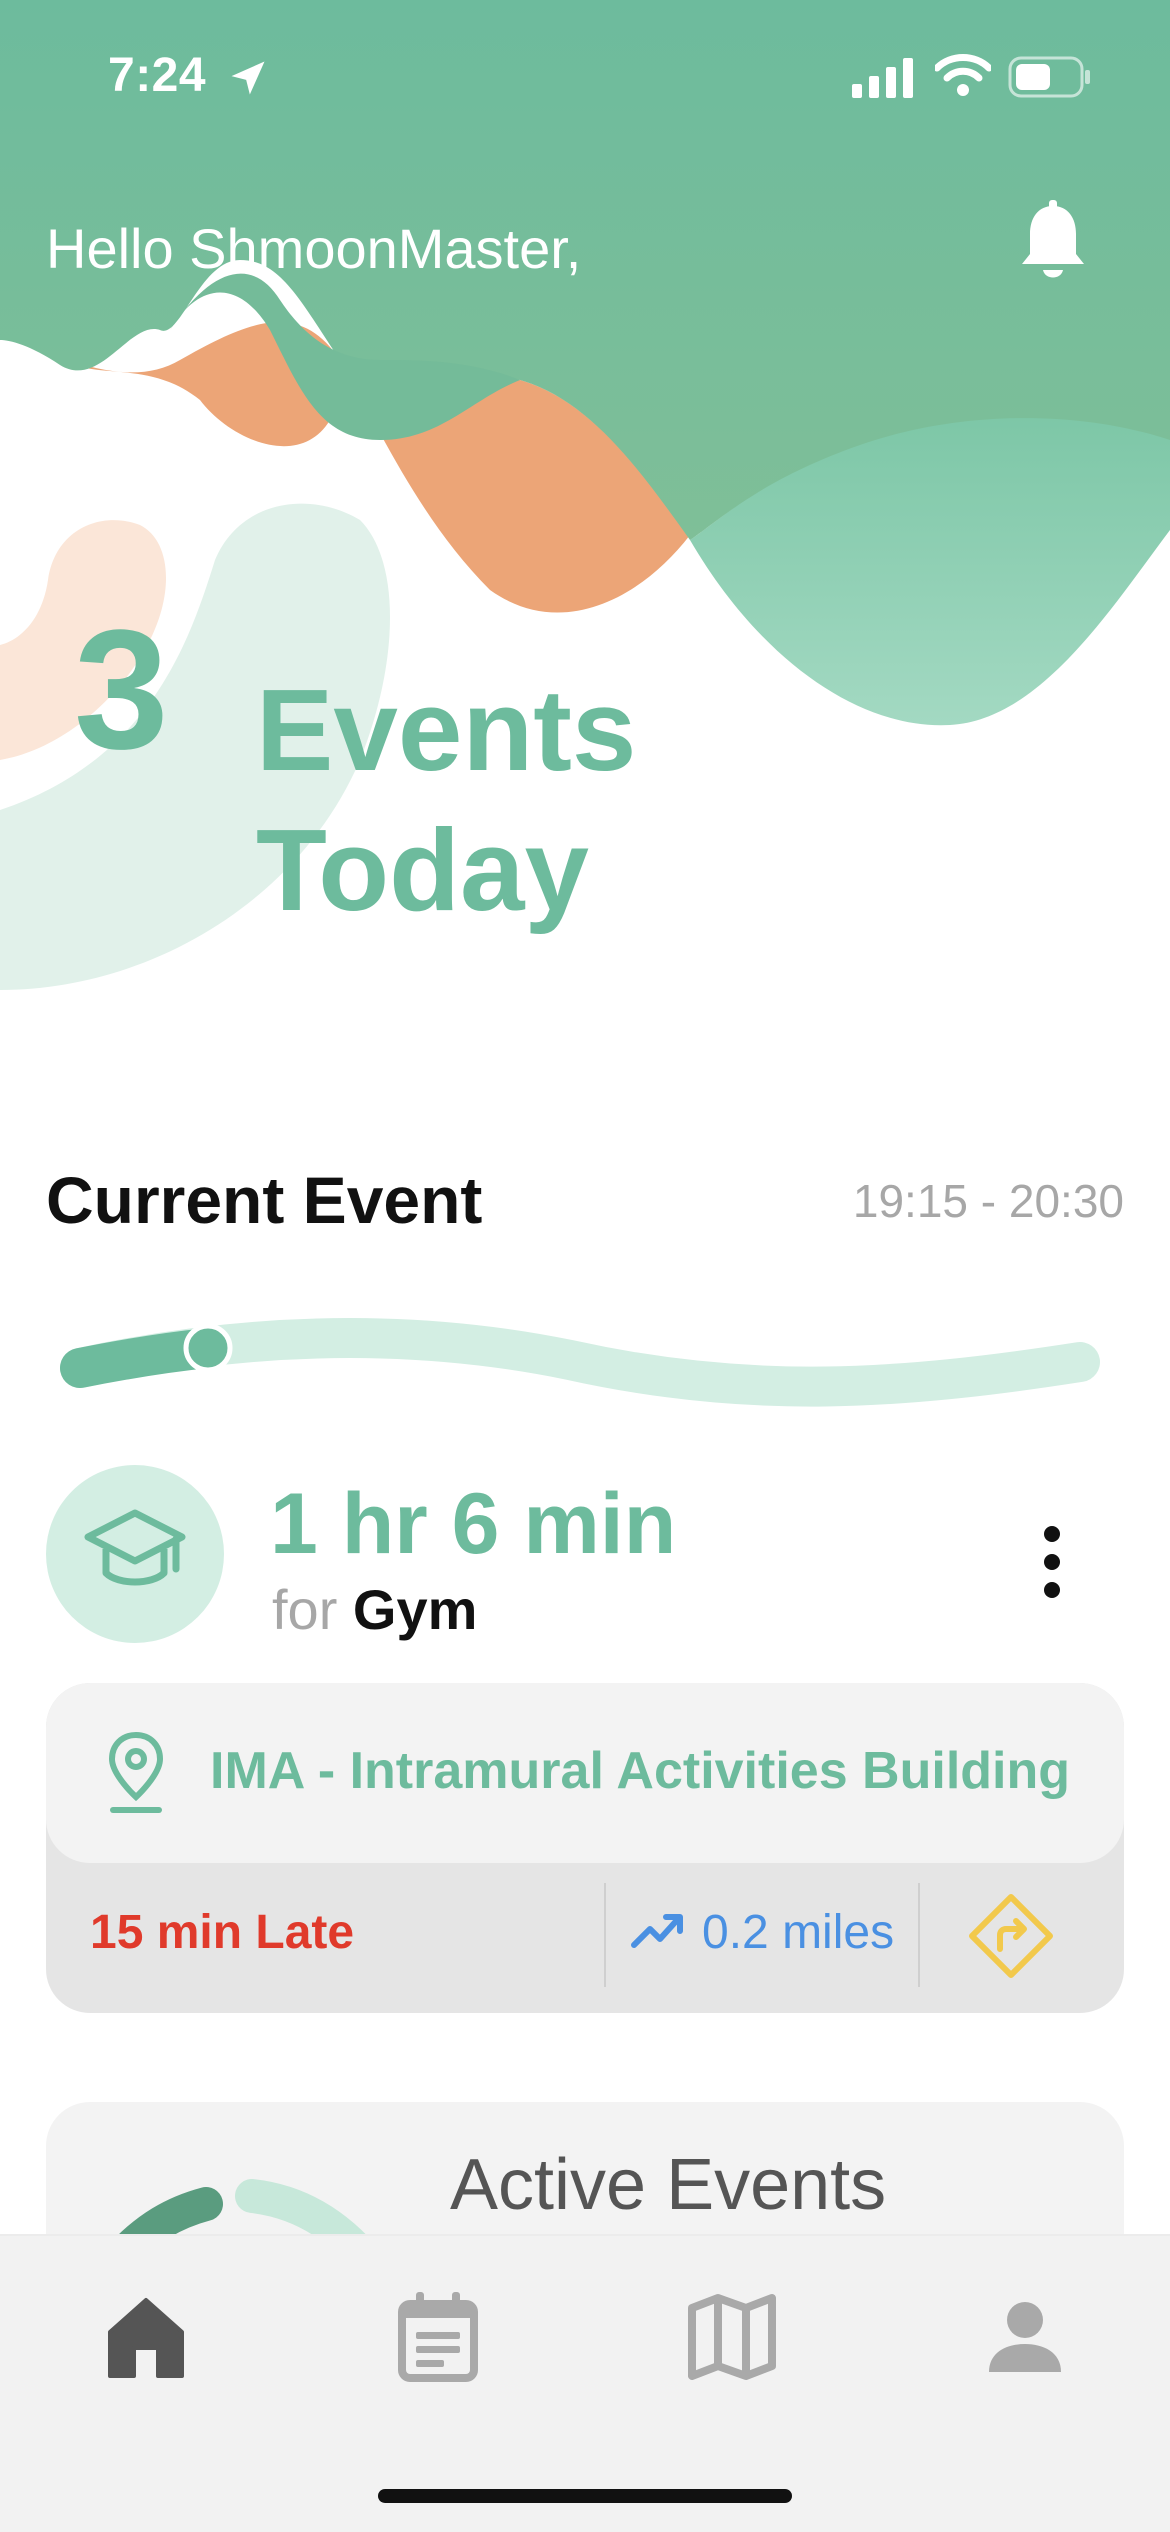 This screenshot has height=2532, width=1170. I want to click on map-icon, so click(732, 2337).